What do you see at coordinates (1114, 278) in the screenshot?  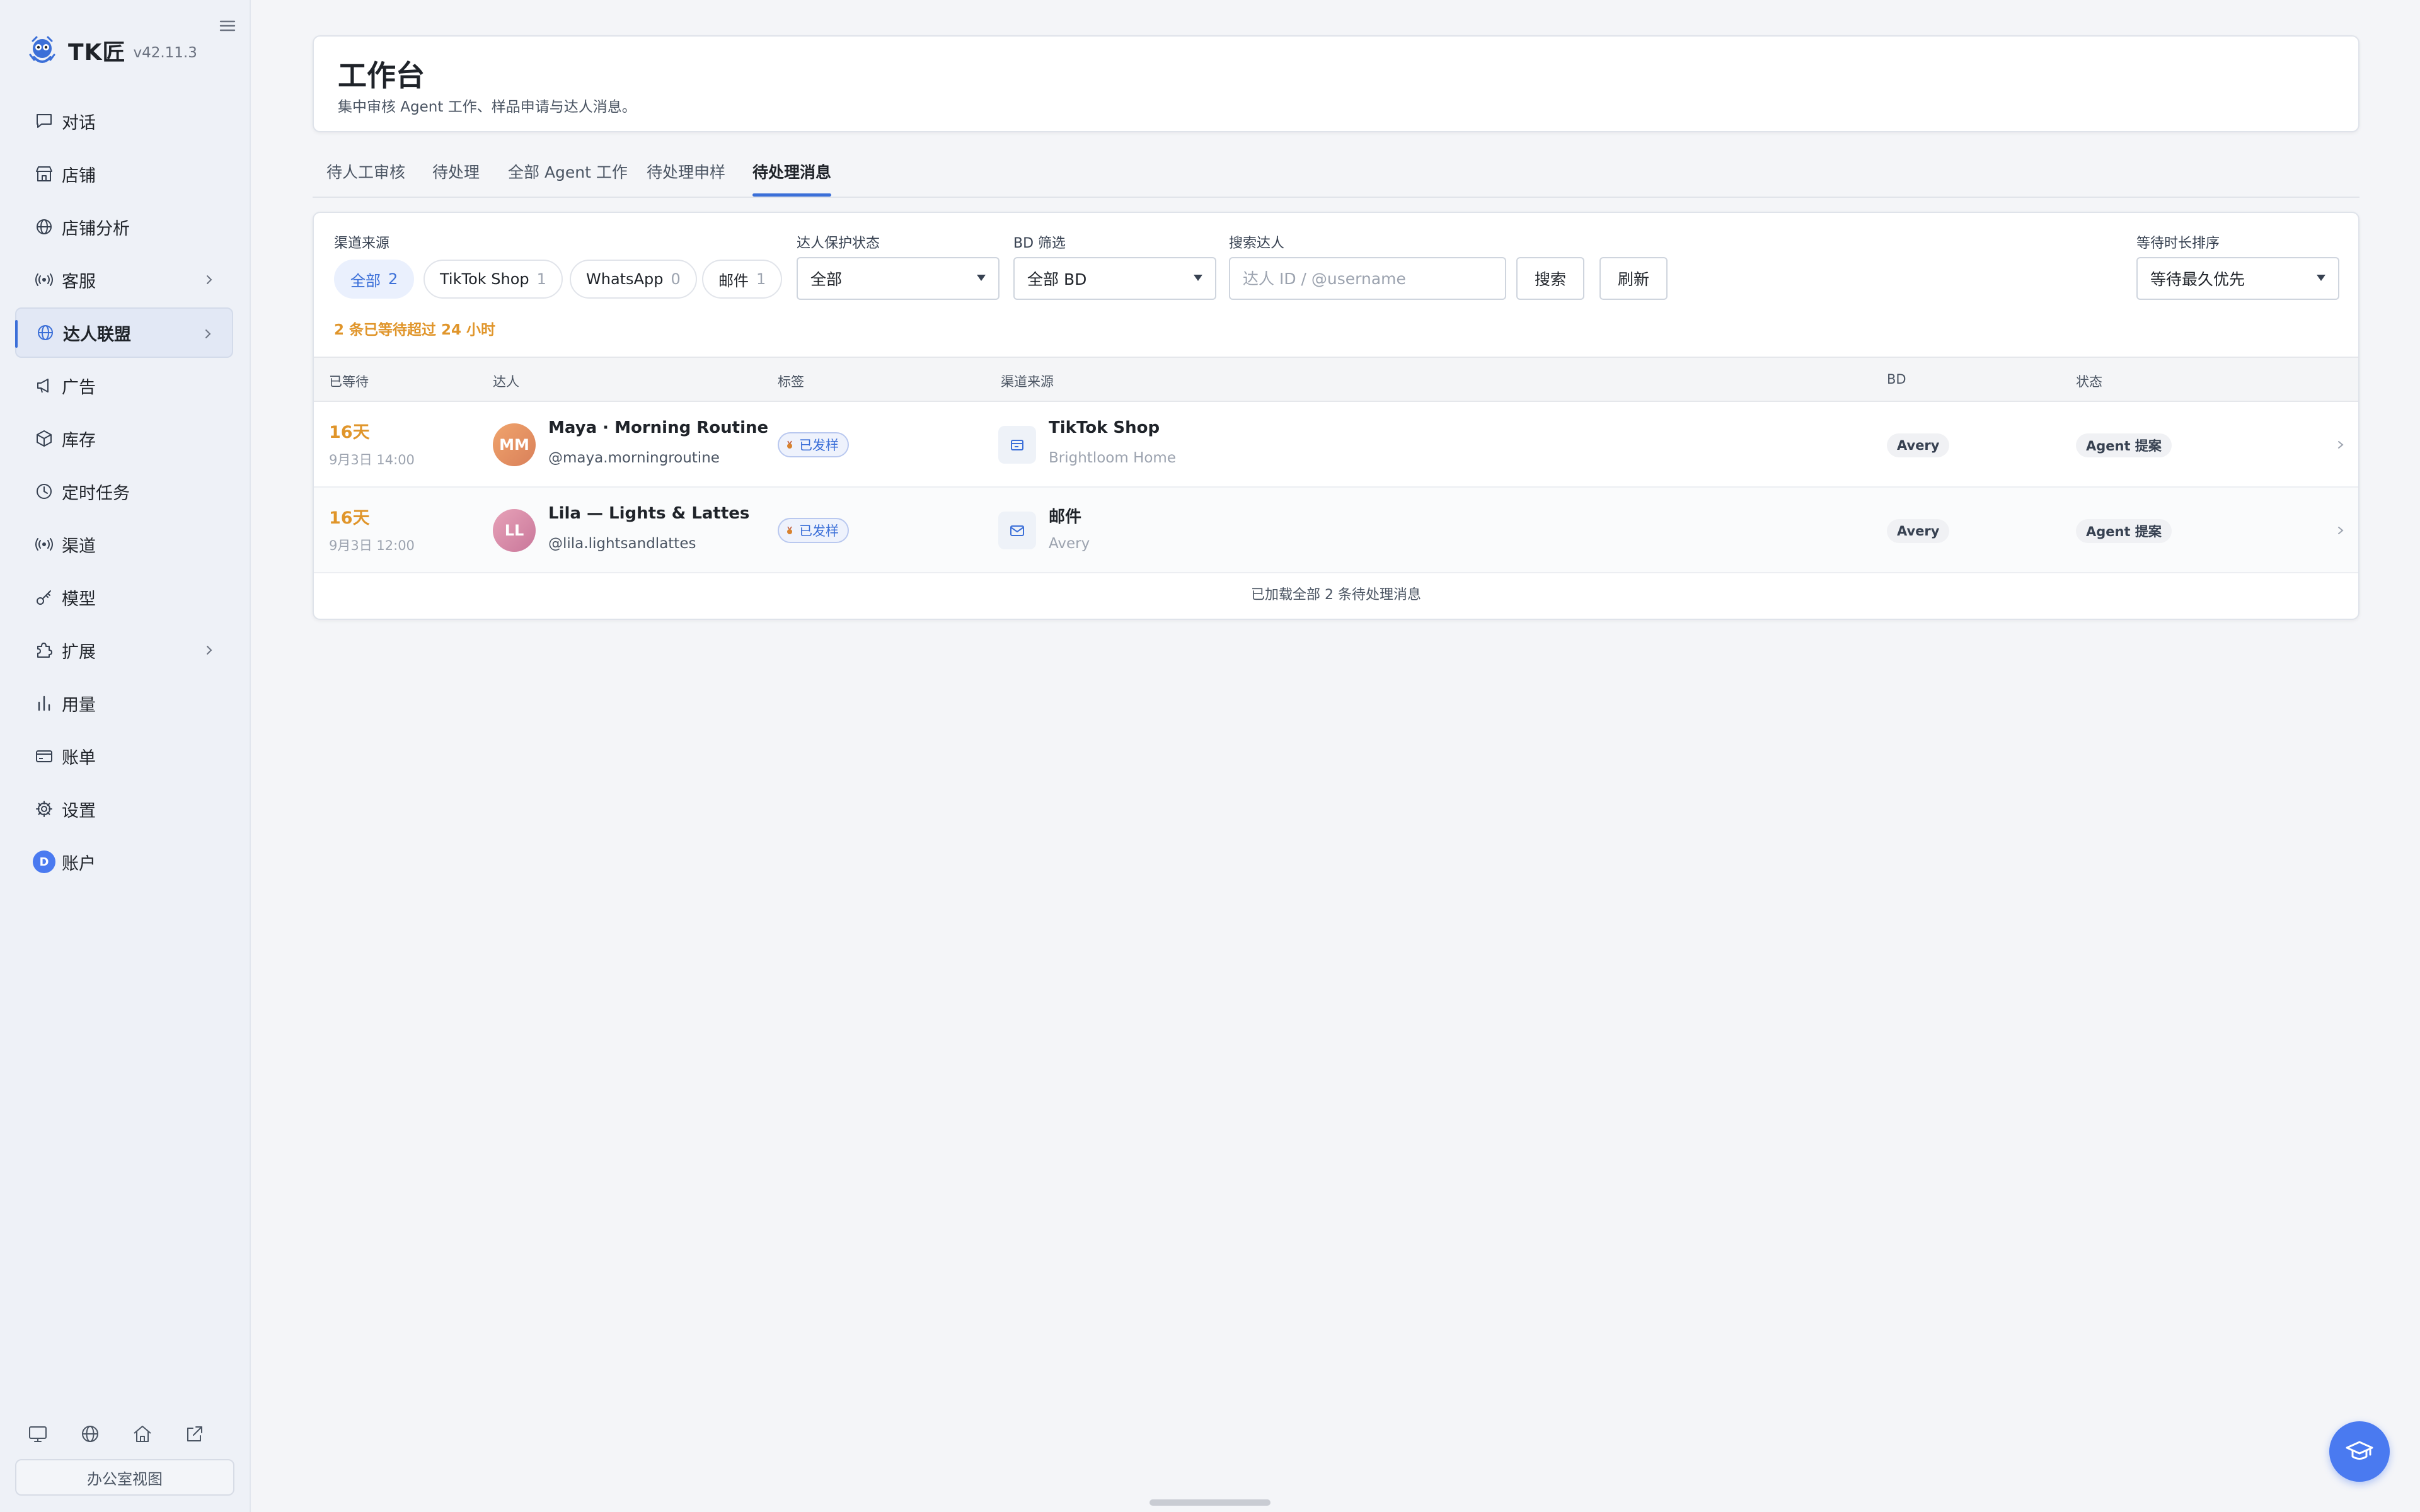 I see `bd-filter-select: 全部 BD` at bounding box center [1114, 278].